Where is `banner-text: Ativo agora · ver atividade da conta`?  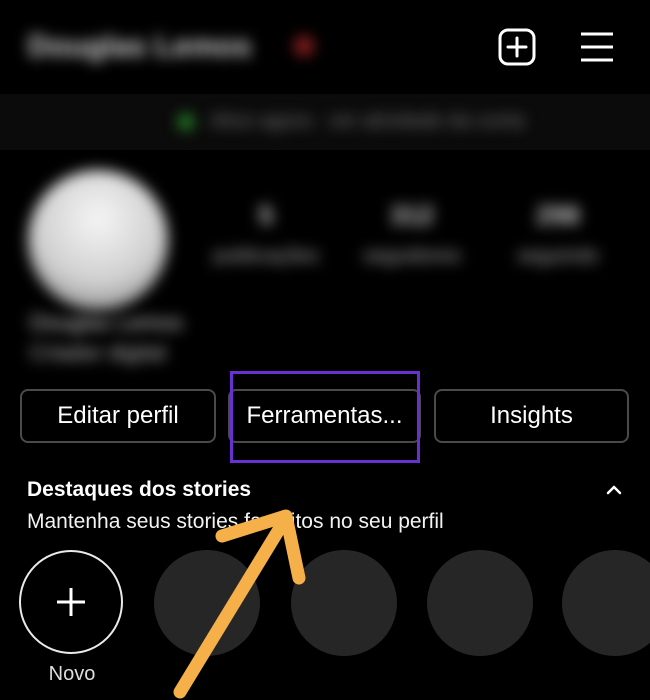 banner-text: Ativo agora · ver atividade da conta is located at coordinates (367, 121).